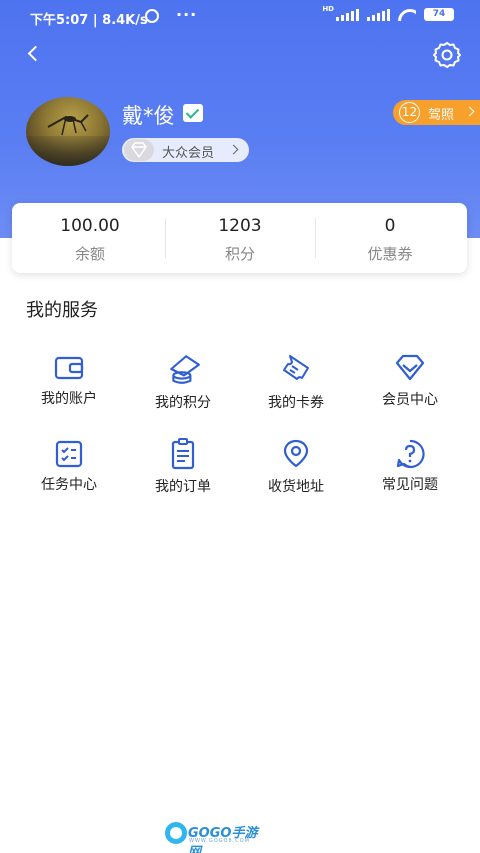 The image size is (480, 853). What do you see at coordinates (296, 487) in the screenshot?
I see `service-label: 收货地址` at bounding box center [296, 487].